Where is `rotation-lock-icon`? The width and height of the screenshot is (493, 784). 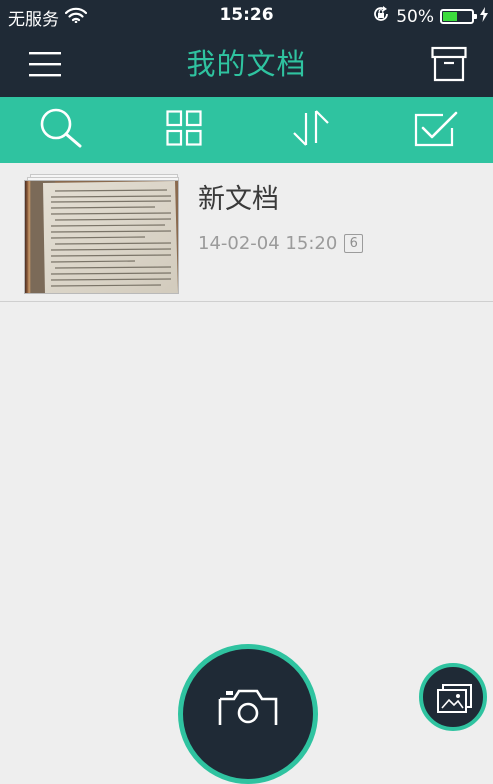 rotation-lock-icon is located at coordinates (381, 16).